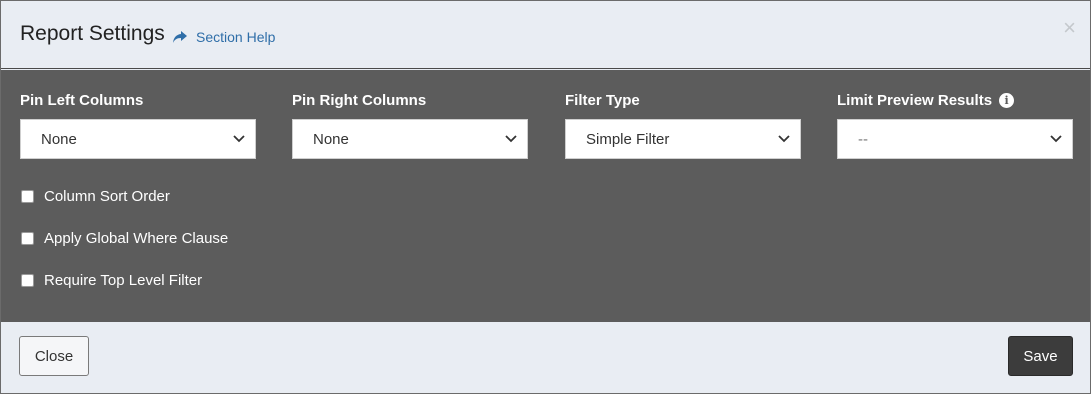 The height and width of the screenshot is (394, 1091). What do you see at coordinates (180, 37) in the screenshot?
I see `share-arrow-icon` at bounding box center [180, 37].